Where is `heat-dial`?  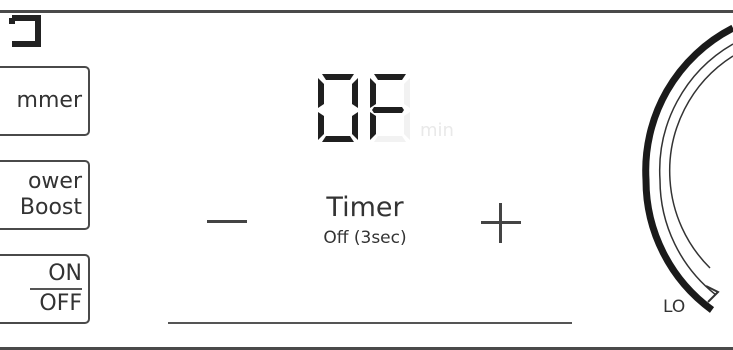
heat-dial is located at coordinates (686, 175).